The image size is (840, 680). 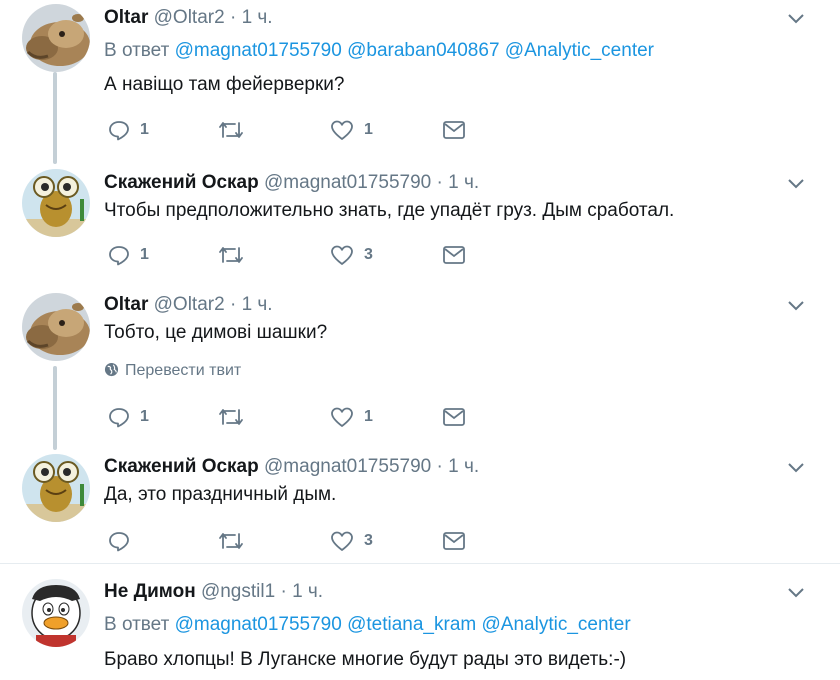 I want to click on globe-icon, so click(x=111, y=369).